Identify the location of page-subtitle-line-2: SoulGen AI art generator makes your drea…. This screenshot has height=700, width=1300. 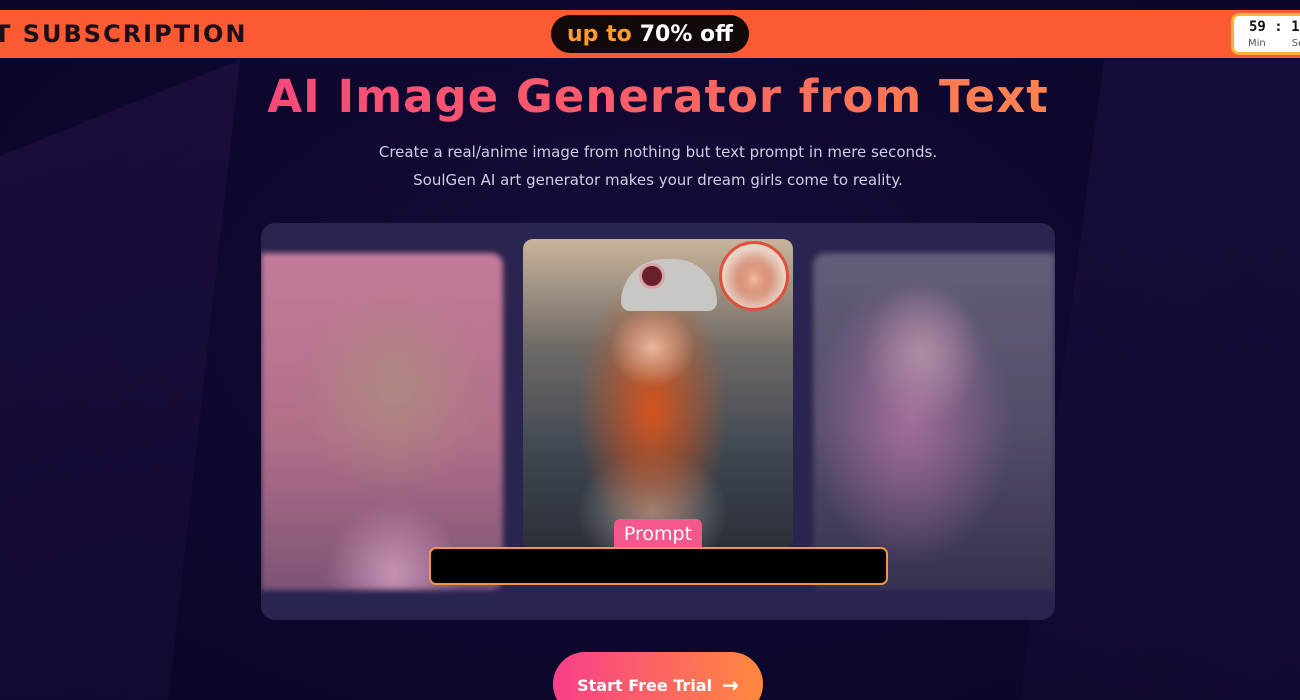
(658, 180).